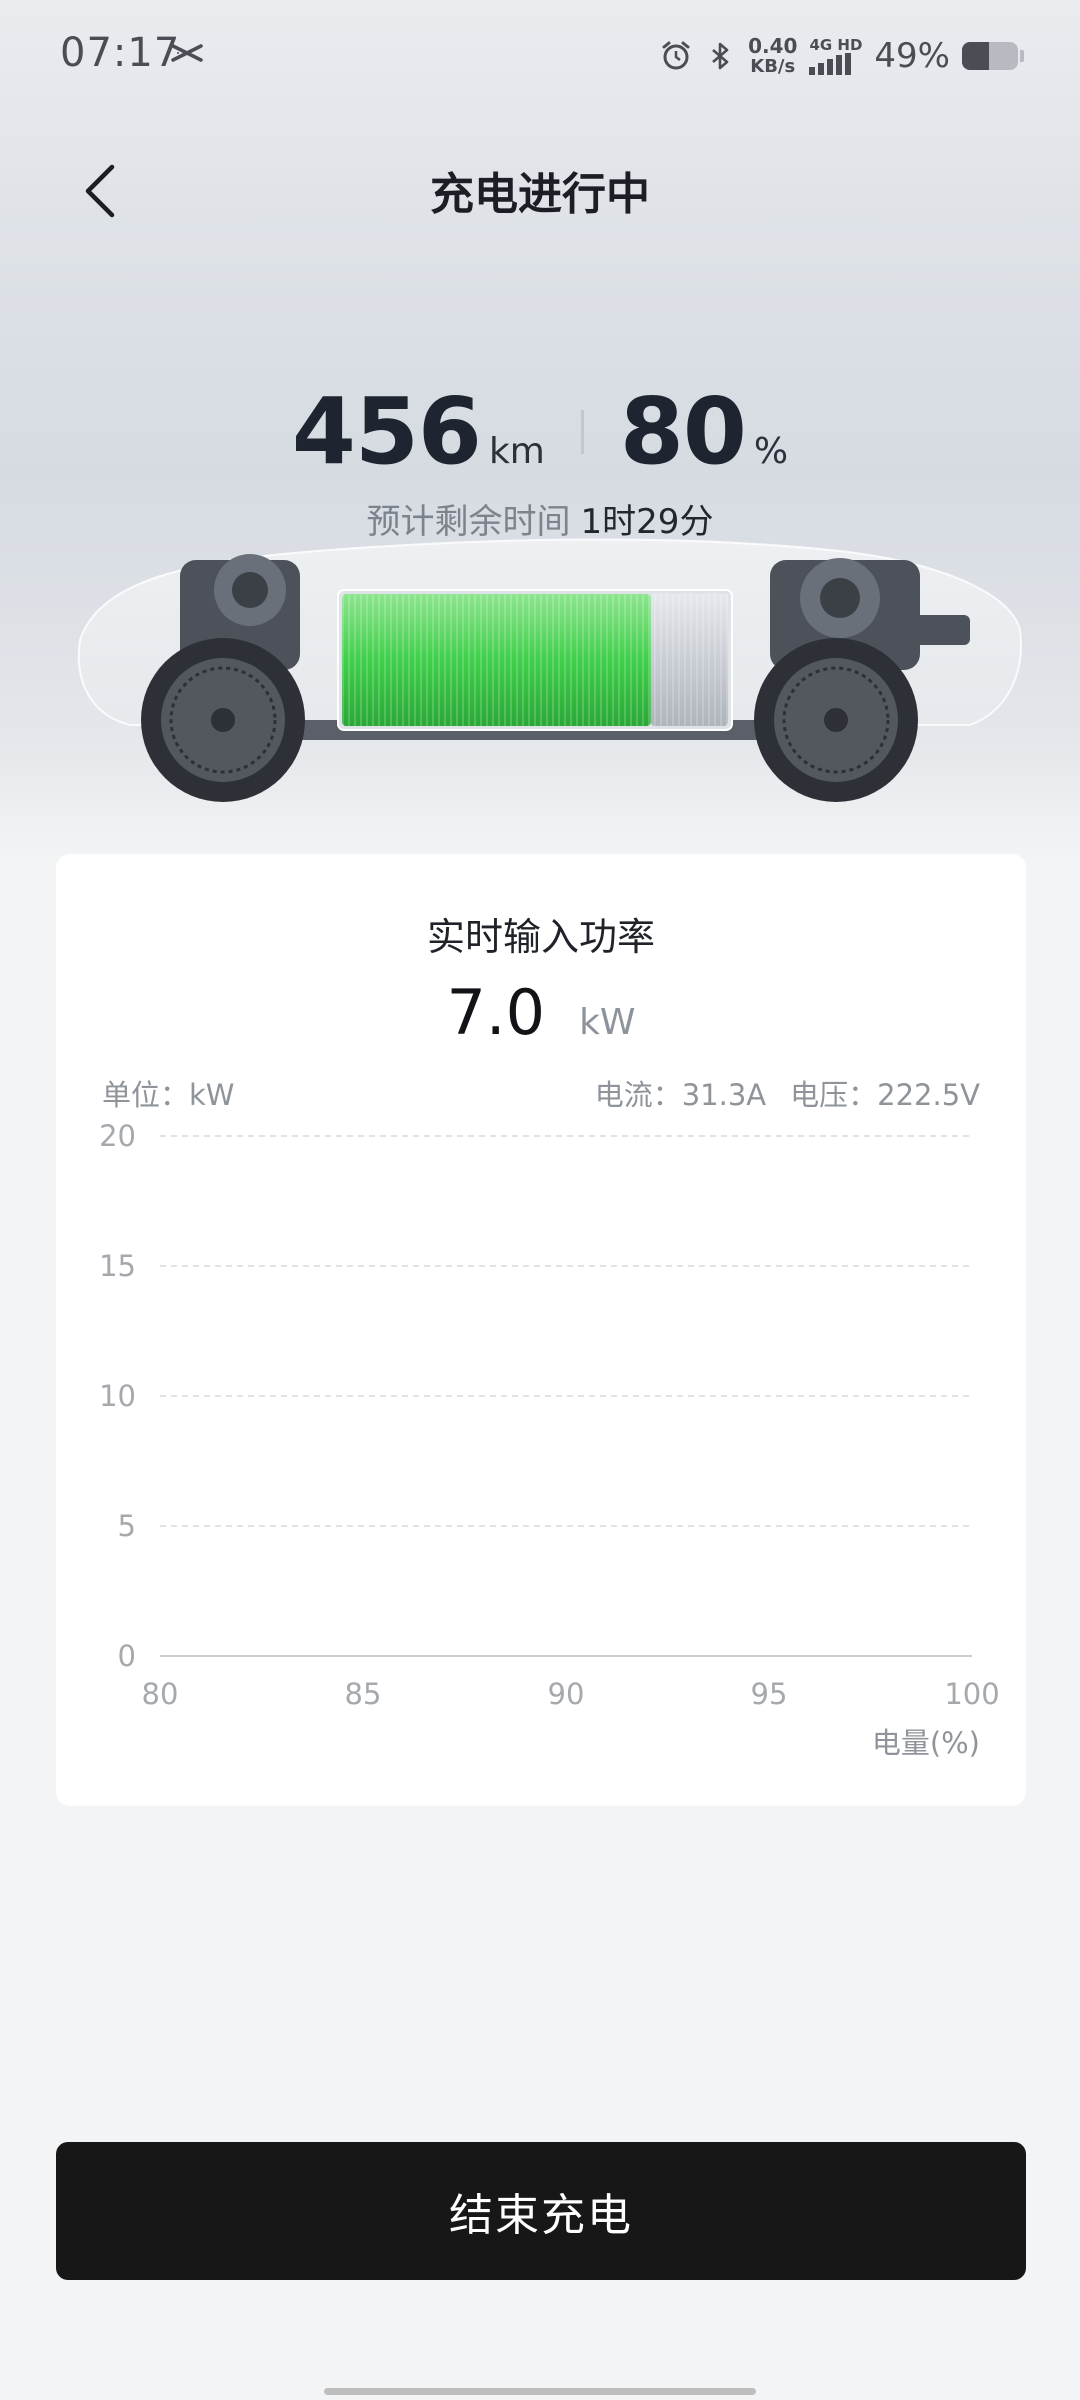 This screenshot has height=2400, width=1080. I want to click on power-readout: 7.0 kW, so click(541, 1012).